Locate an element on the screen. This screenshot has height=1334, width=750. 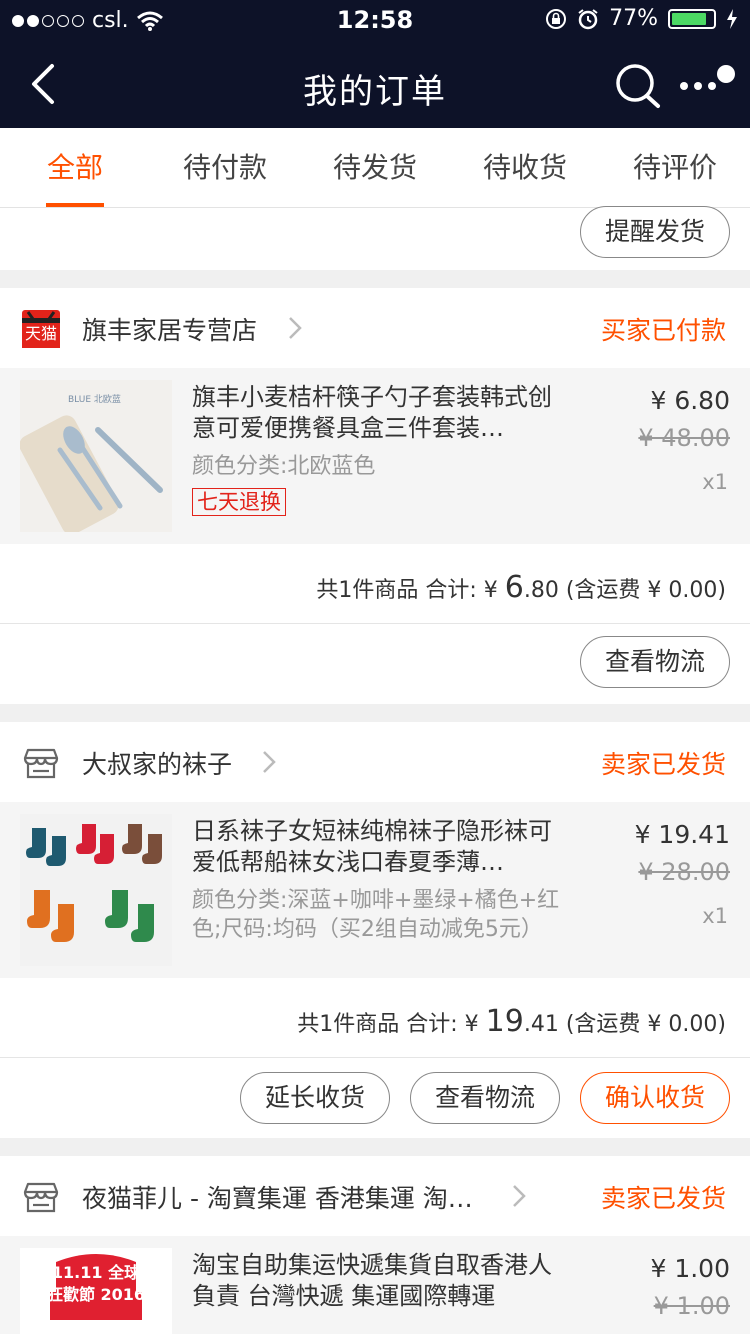
return-policy-badge: 七天退换 is located at coordinates (239, 502).